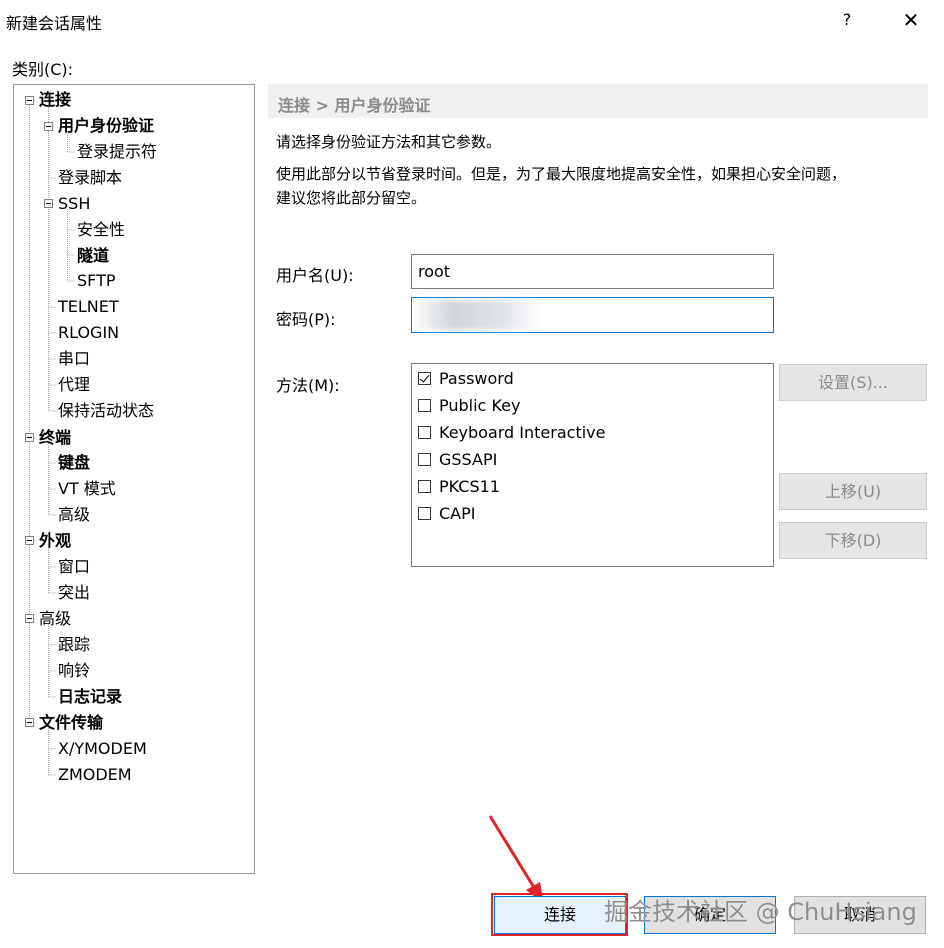 The height and width of the screenshot is (948, 944). I want to click on method-public-key: Public Key, so click(469, 406).